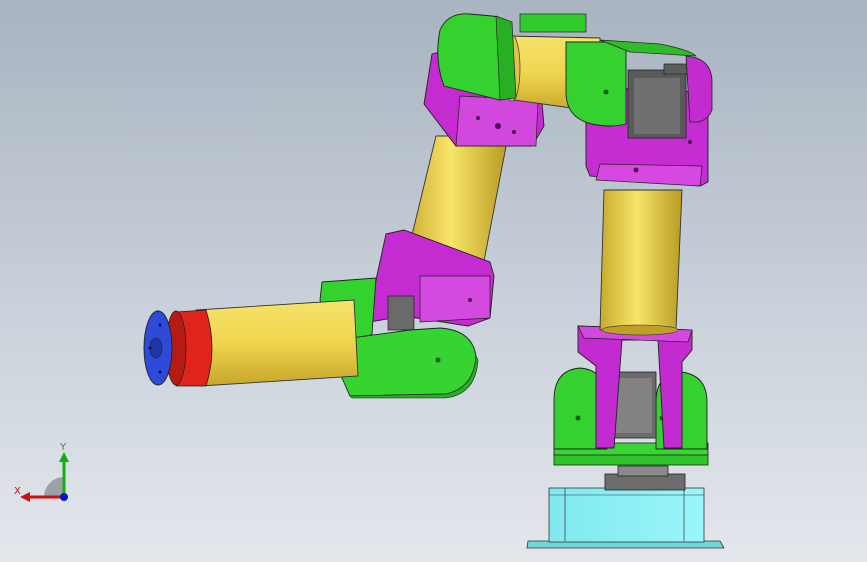 The width and height of the screenshot is (867, 562). Describe the element at coordinates (189, 348) in the screenshot. I see `end-flange-red` at that location.